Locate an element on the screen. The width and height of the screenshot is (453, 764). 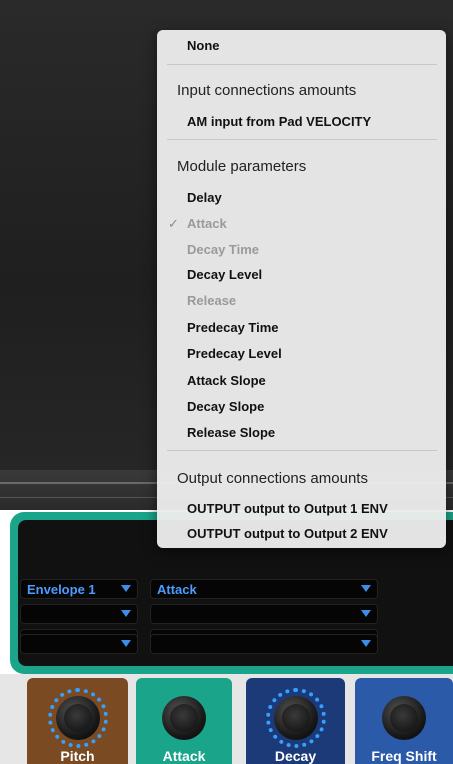
mod-param-select: Attack is located at coordinates (264, 589).